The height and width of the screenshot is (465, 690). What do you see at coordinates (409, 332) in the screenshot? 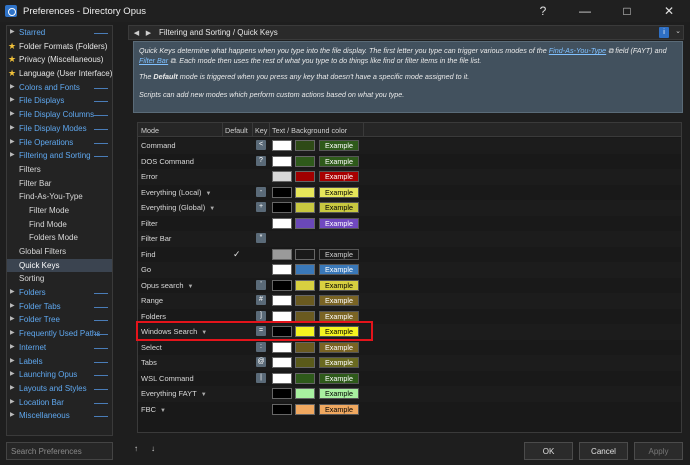
I see `table-row: Windows Search ▼ = Example` at bounding box center [409, 332].